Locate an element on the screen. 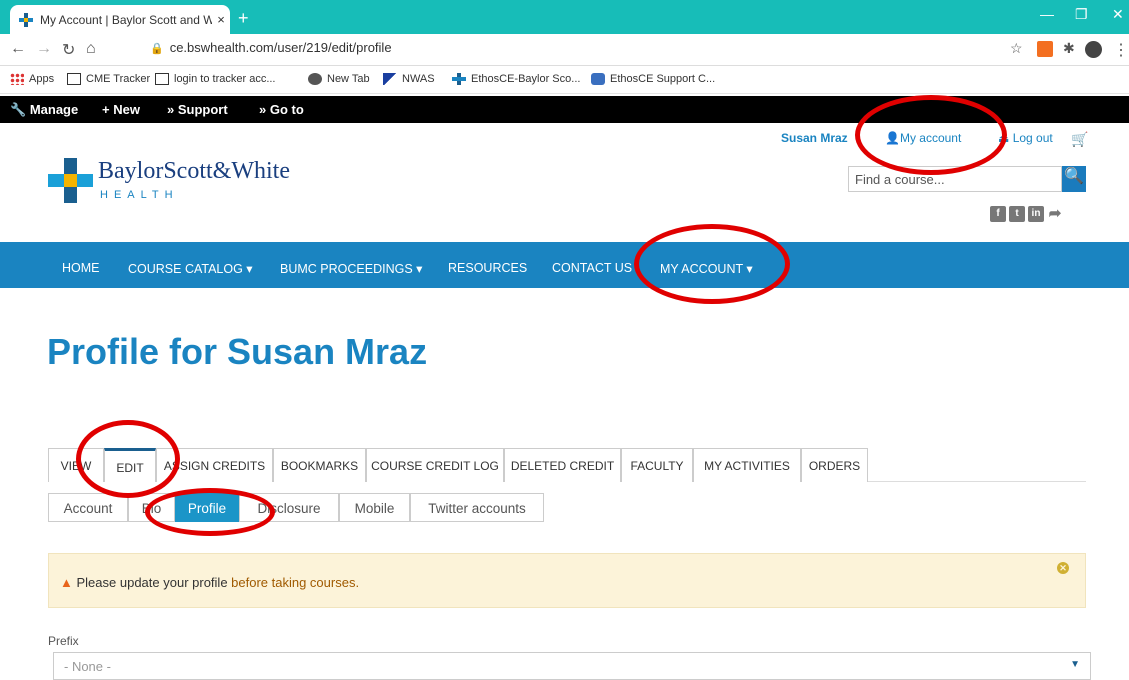 The height and width of the screenshot is (680, 1129). extension-icon is located at coordinates (1045, 49).